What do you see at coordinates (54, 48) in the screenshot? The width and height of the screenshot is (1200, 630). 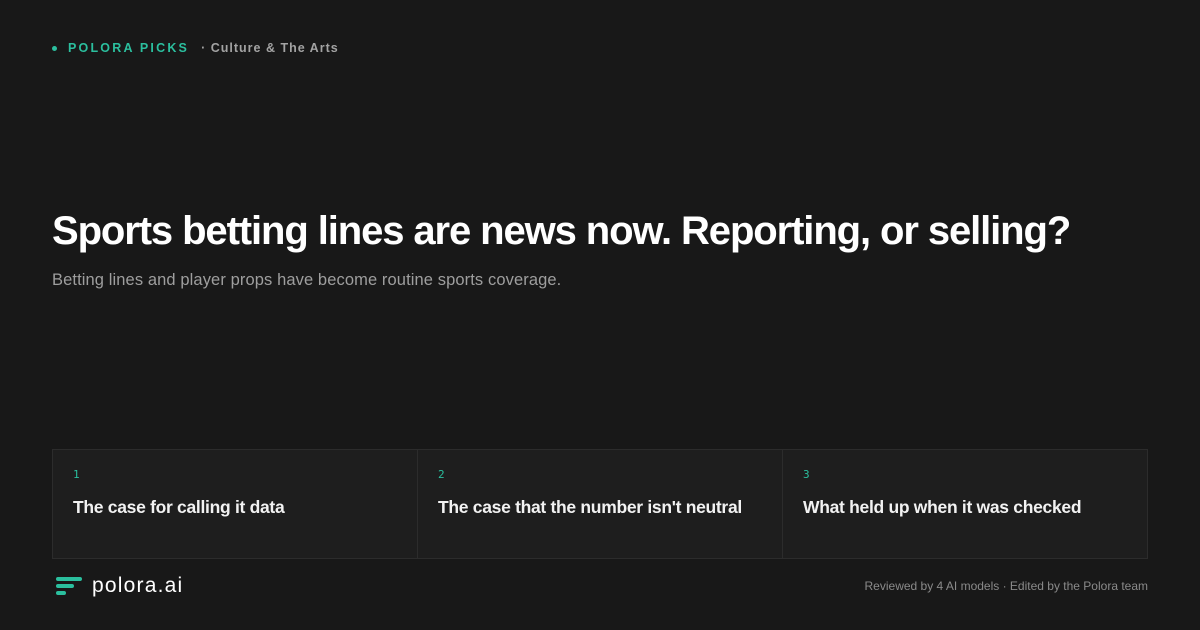 I see `dot-icon` at bounding box center [54, 48].